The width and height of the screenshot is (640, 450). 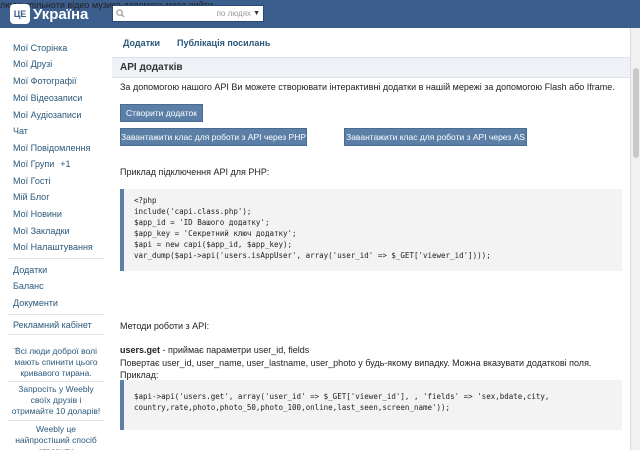 I want to click on chevron-down-icon: ▼, so click(x=256, y=13).